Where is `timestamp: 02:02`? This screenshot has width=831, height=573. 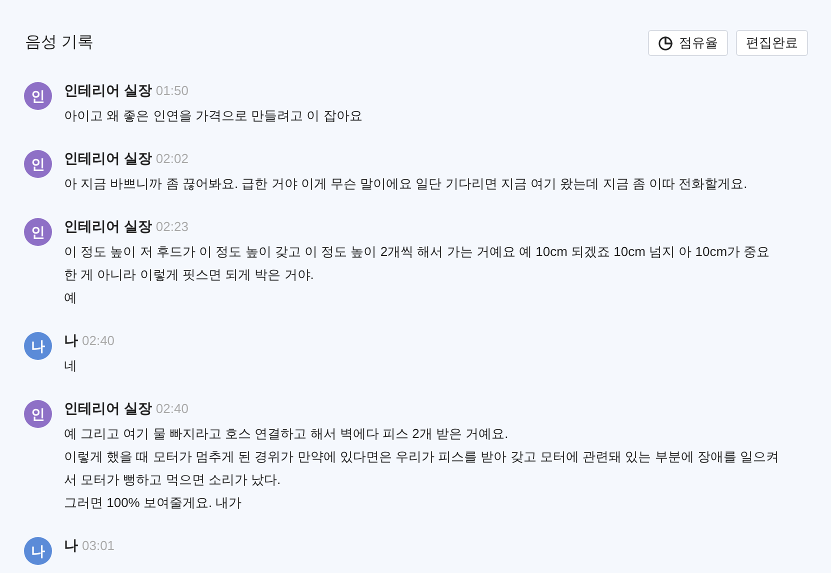 timestamp: 02:02 is located at coordinates (172, 159).